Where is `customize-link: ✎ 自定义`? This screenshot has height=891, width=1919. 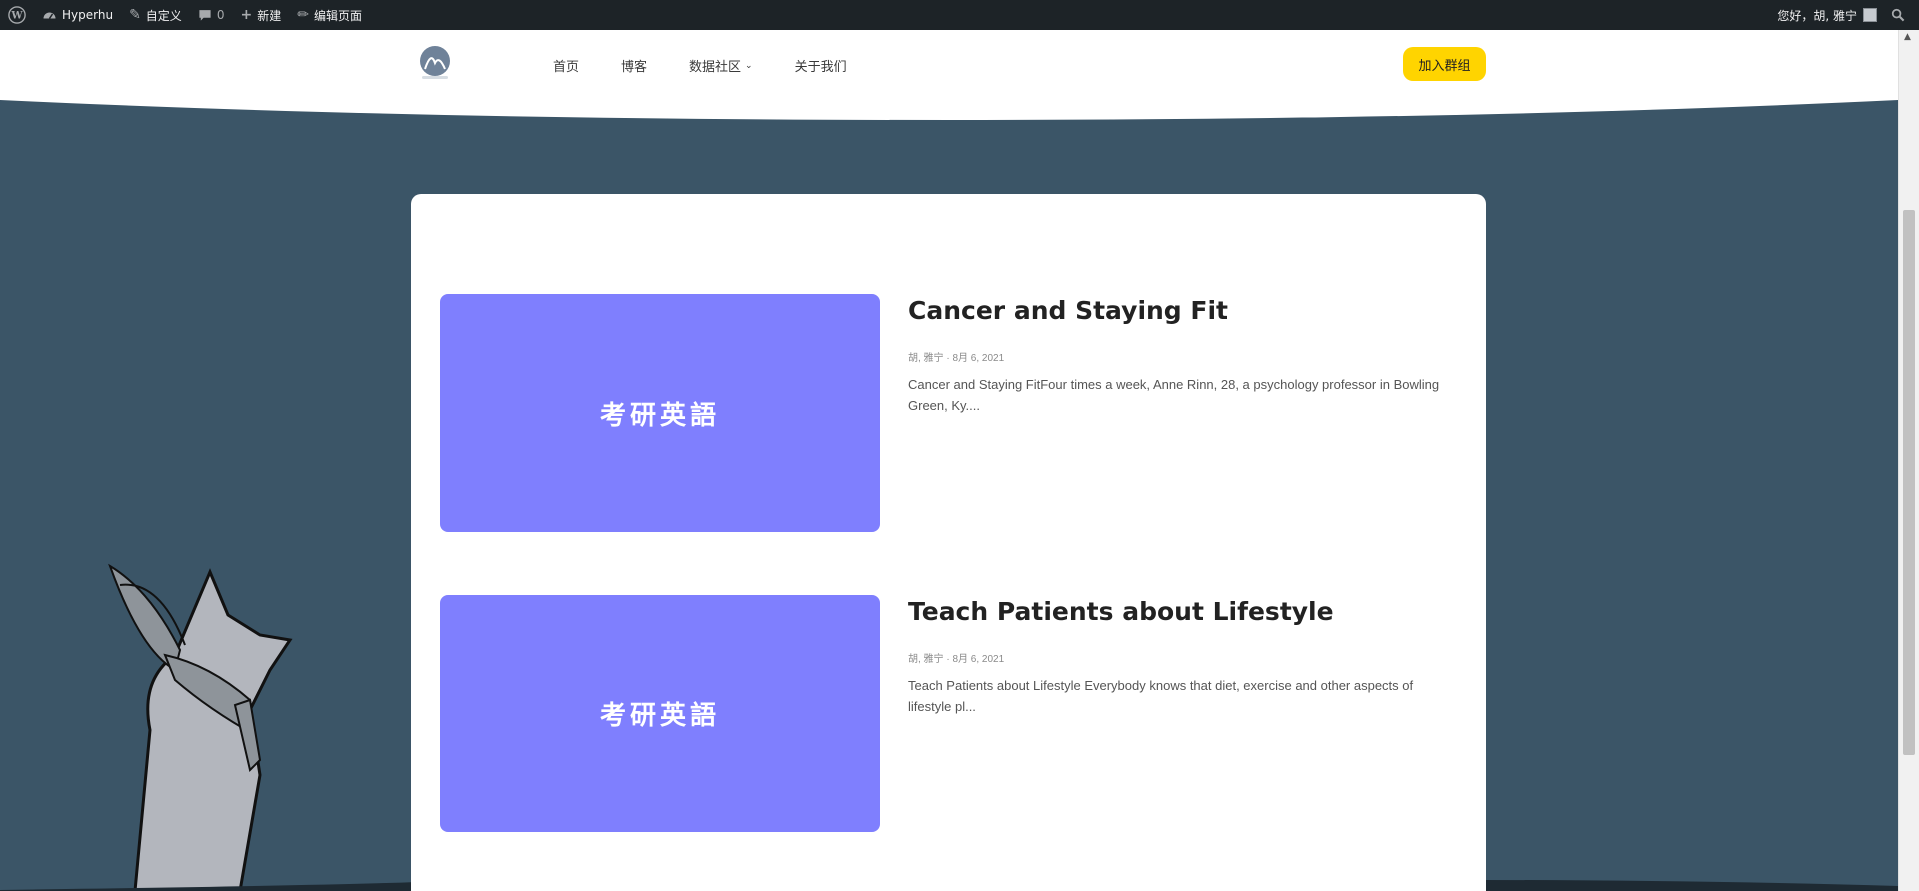
customize-link: ✎ 自定义 is located at coordinates (155, 15).